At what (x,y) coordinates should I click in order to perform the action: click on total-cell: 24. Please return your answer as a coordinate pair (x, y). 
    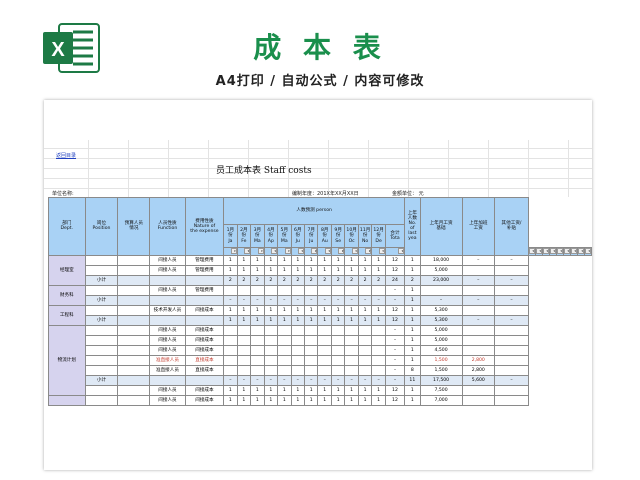
    Looking at the image, I should click on (395, 280).